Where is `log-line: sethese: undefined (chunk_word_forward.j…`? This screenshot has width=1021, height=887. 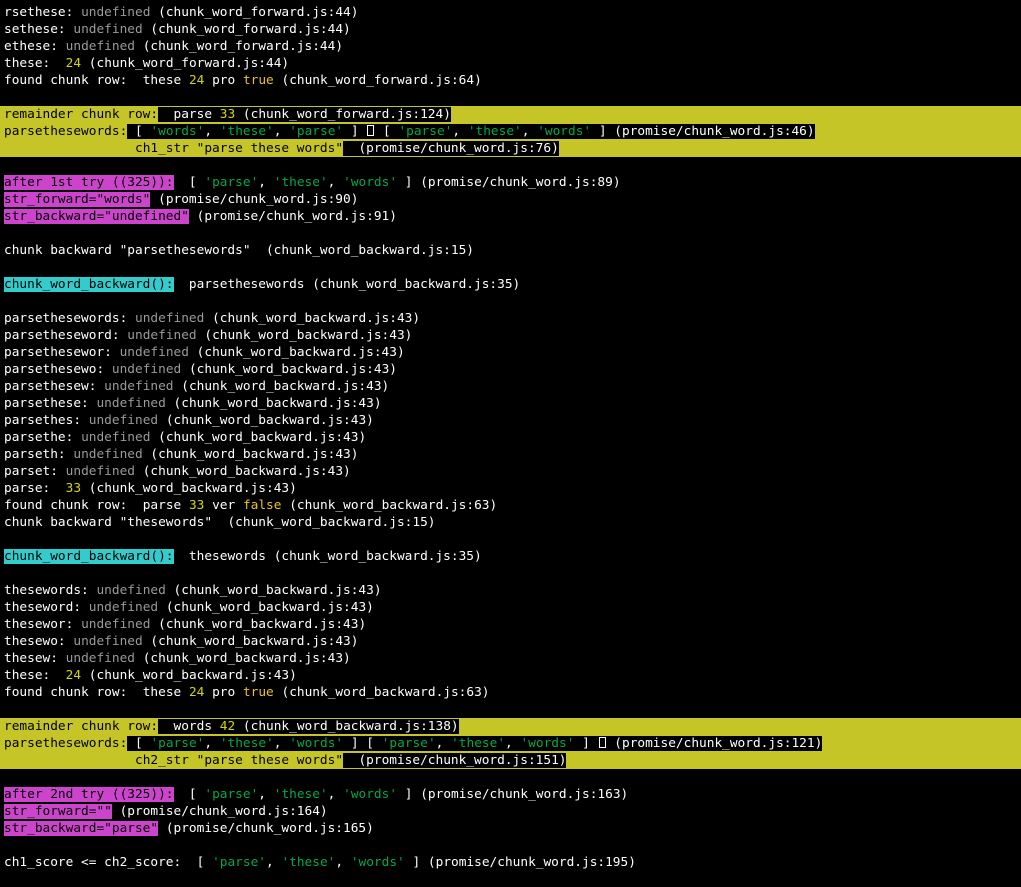 log-line: sethese: undefined (chunk_word_forward.j… is located at coordinates (510, 29).